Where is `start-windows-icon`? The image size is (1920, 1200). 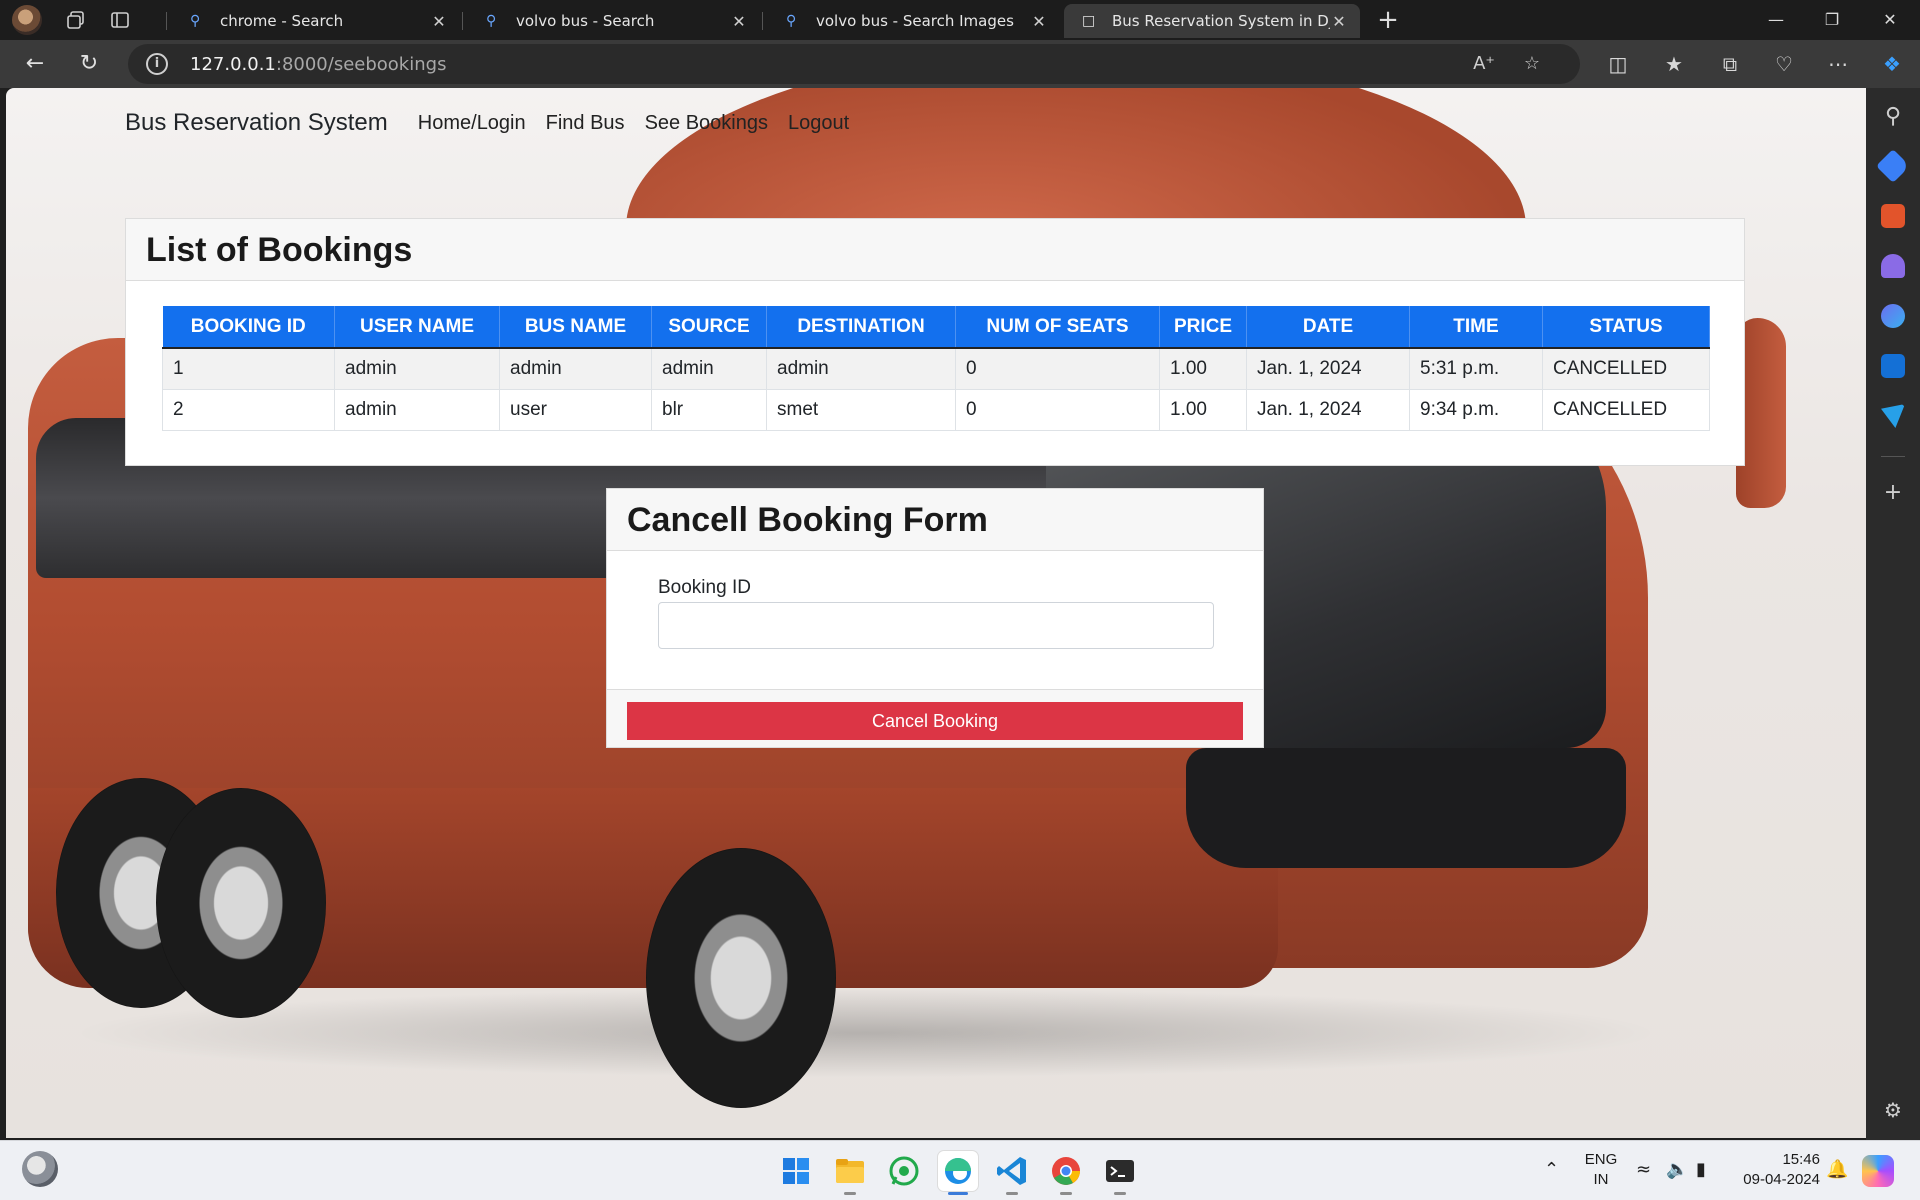
start-windows-icon is located at coordinates (796, 1171).